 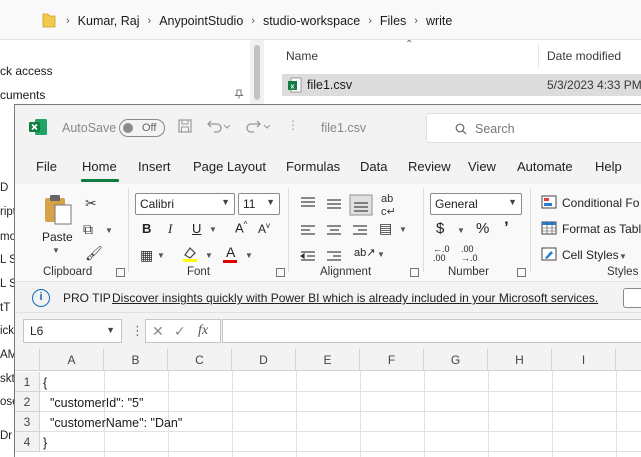 What do you see at coordinates (264, 228) in the screenshot?
I see `decrease-font-size-icon: Av` at bounding box center [264, 228].